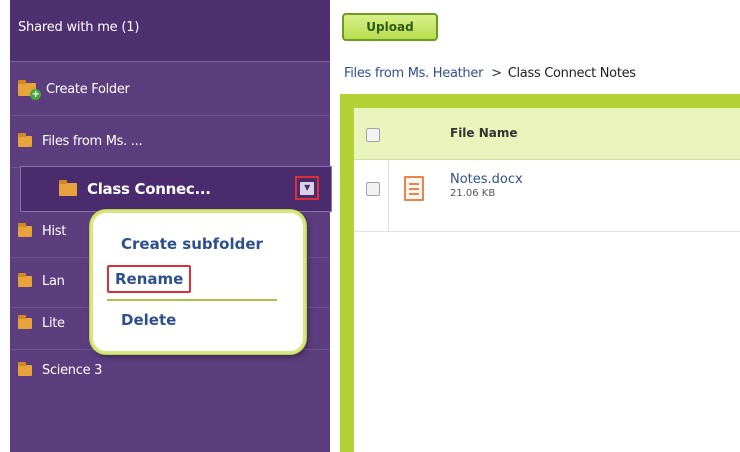 This screenshot has height=452, width=740. I want to click on menu-divider, so click(192, 300).